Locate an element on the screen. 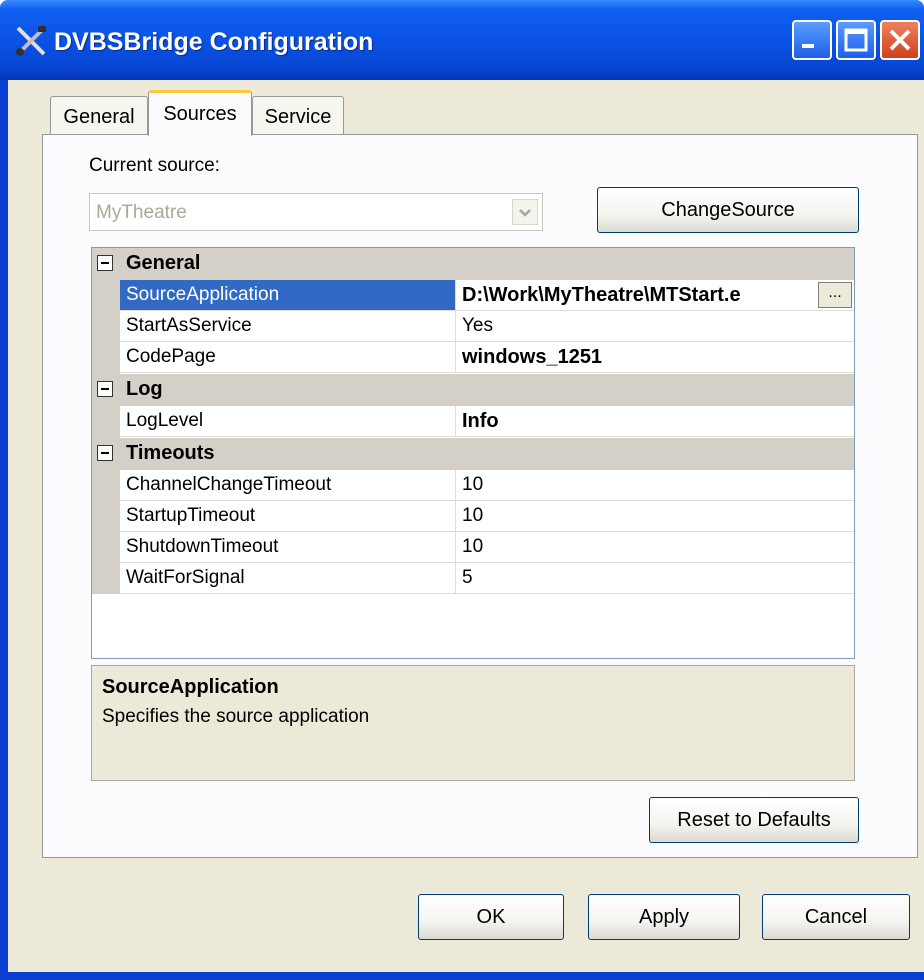  category-label: General is located at coordinates (163, 263).